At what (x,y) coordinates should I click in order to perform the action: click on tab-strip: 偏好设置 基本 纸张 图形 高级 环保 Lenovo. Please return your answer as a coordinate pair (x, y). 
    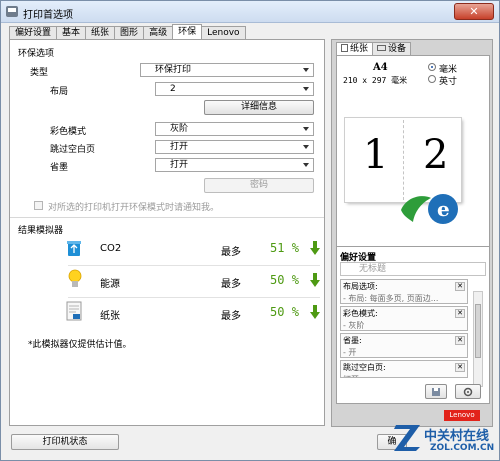
    Looking at the image, I should click on (127, 32).